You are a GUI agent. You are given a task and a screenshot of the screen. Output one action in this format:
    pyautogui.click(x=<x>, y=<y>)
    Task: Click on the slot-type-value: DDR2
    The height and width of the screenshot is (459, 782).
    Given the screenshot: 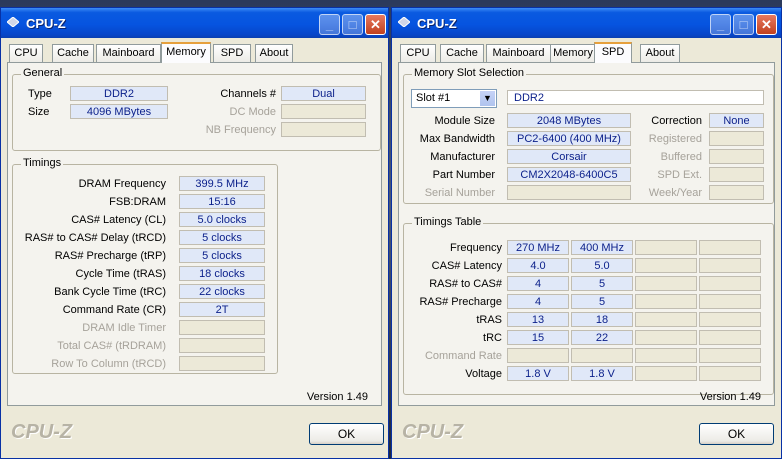 What is the action you would take?
    pyautogui.click(x=635, y=97)
    